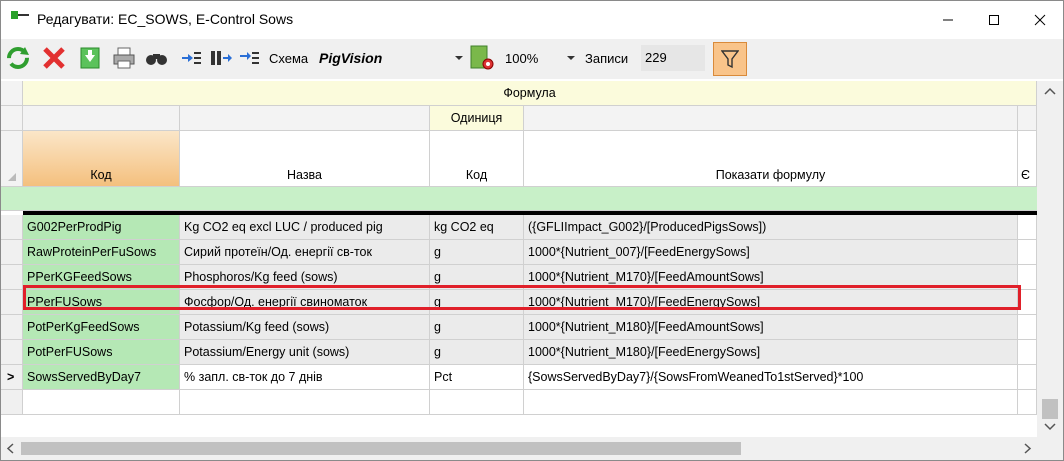 The width and height of the screenshot is (1064, 461). What do you see at coordinates (381, 448) in the screenshot?
I see `horizontal-scroll-thumb` at bounding box center [381, 448].